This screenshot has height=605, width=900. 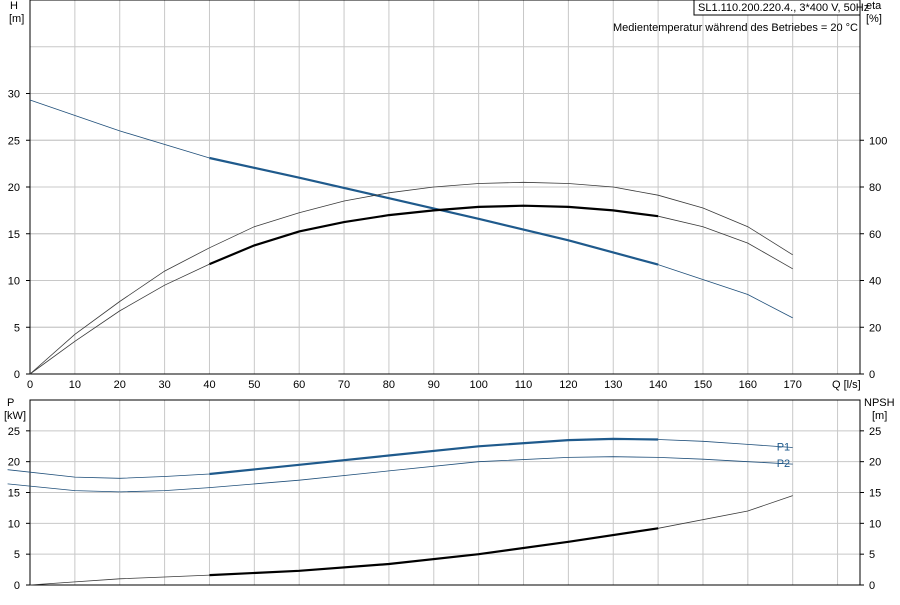 I want to click on x-tick-label: 30, so click(x=164, y=385).